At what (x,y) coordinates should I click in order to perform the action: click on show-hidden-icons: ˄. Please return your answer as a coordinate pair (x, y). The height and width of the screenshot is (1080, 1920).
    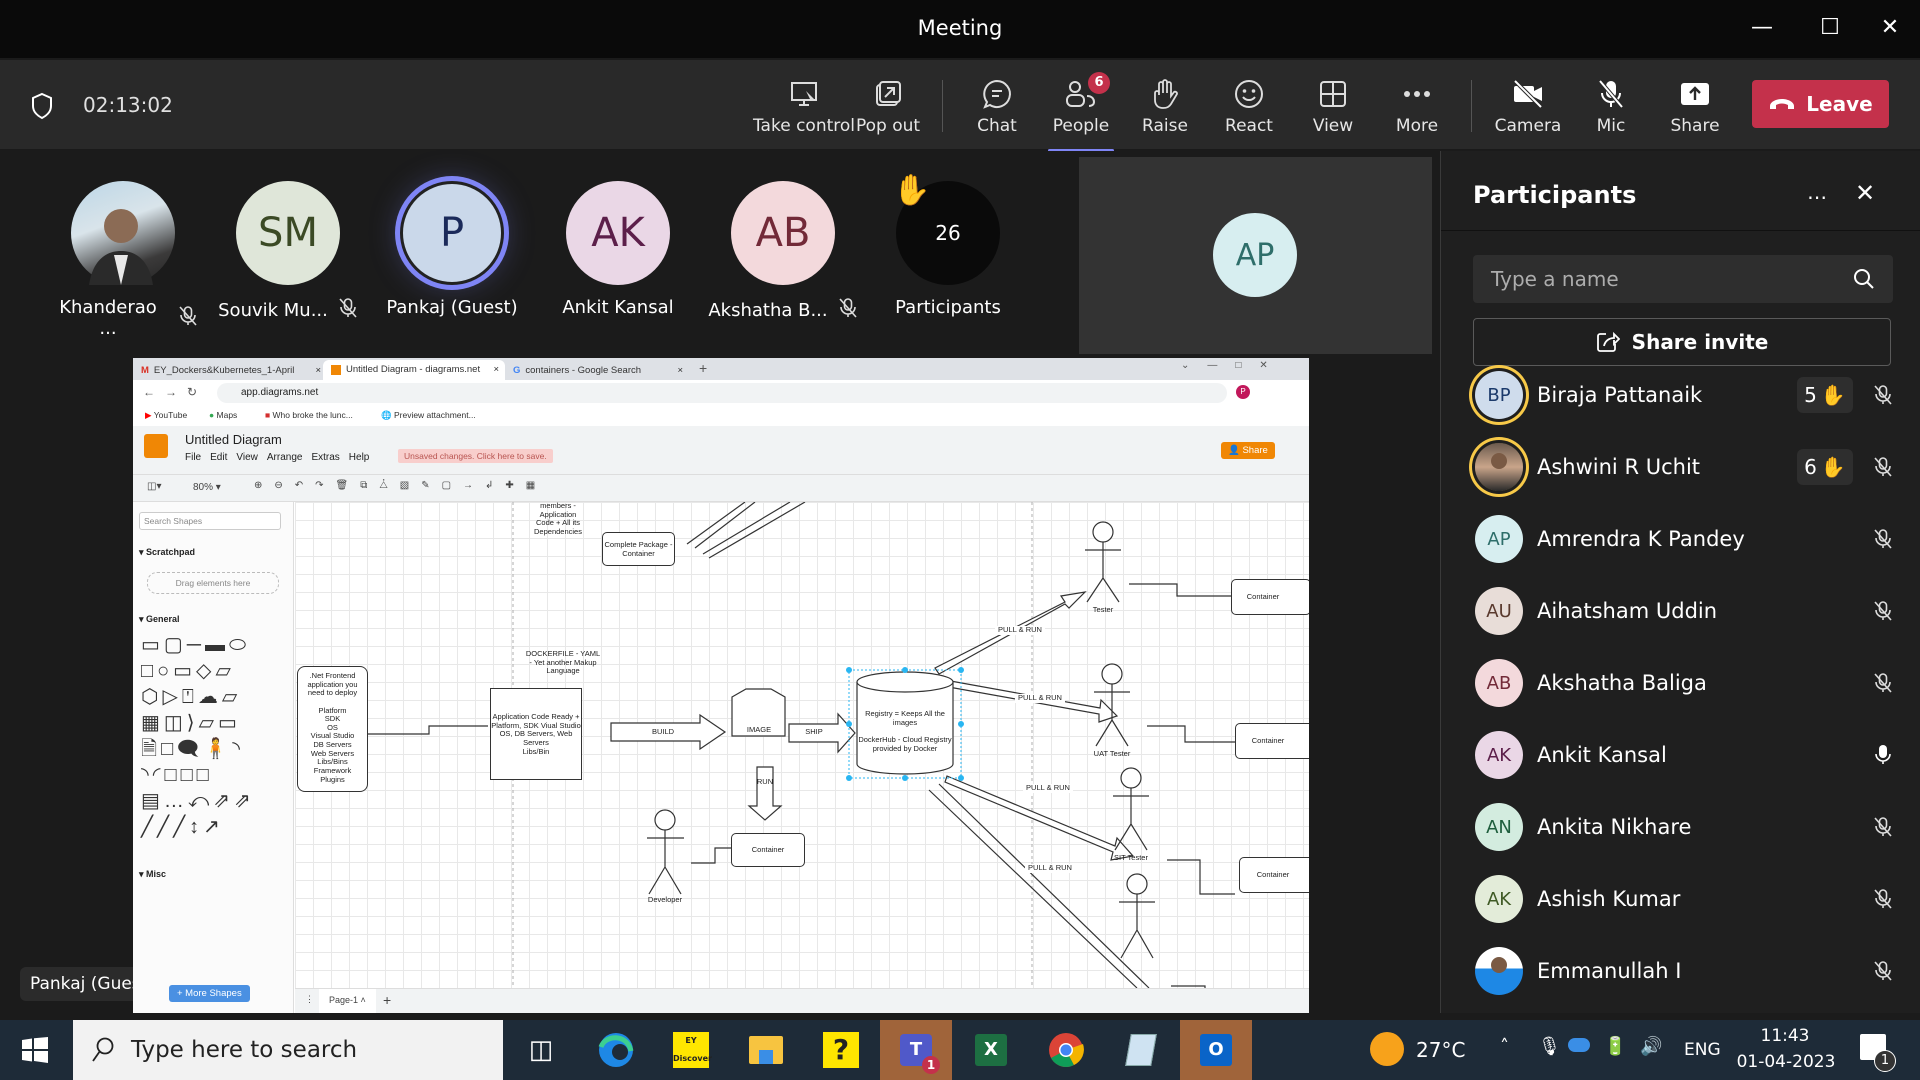
    Looking at the image, I should click on (1504, 1046).